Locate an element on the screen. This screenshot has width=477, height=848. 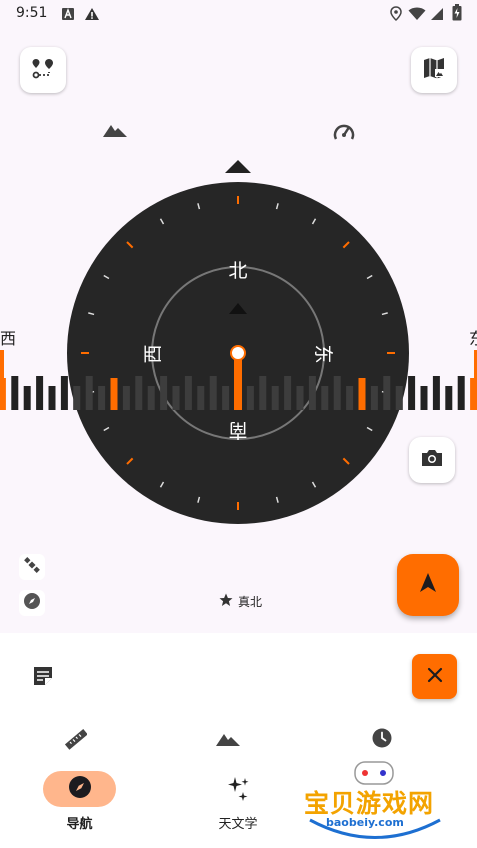
watermark: 宝贝游戏网 baobeiy.com is located at coordinates (375, 800).